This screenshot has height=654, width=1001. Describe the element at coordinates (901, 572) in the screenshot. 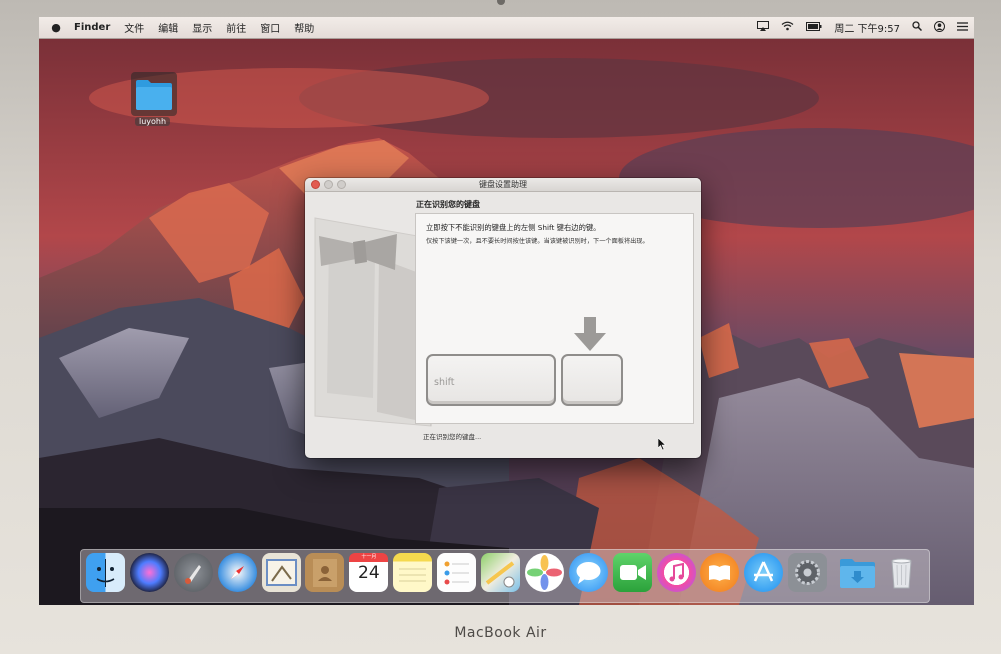

I see `trash-icon` at that location.